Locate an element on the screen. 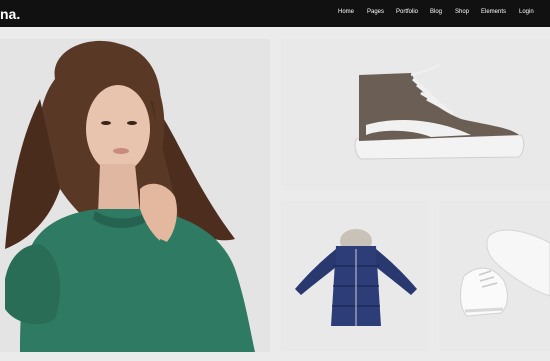 The width and height of the screenshot is (550, 361). nav-item-home: Home is located at coordinates (346, 12).